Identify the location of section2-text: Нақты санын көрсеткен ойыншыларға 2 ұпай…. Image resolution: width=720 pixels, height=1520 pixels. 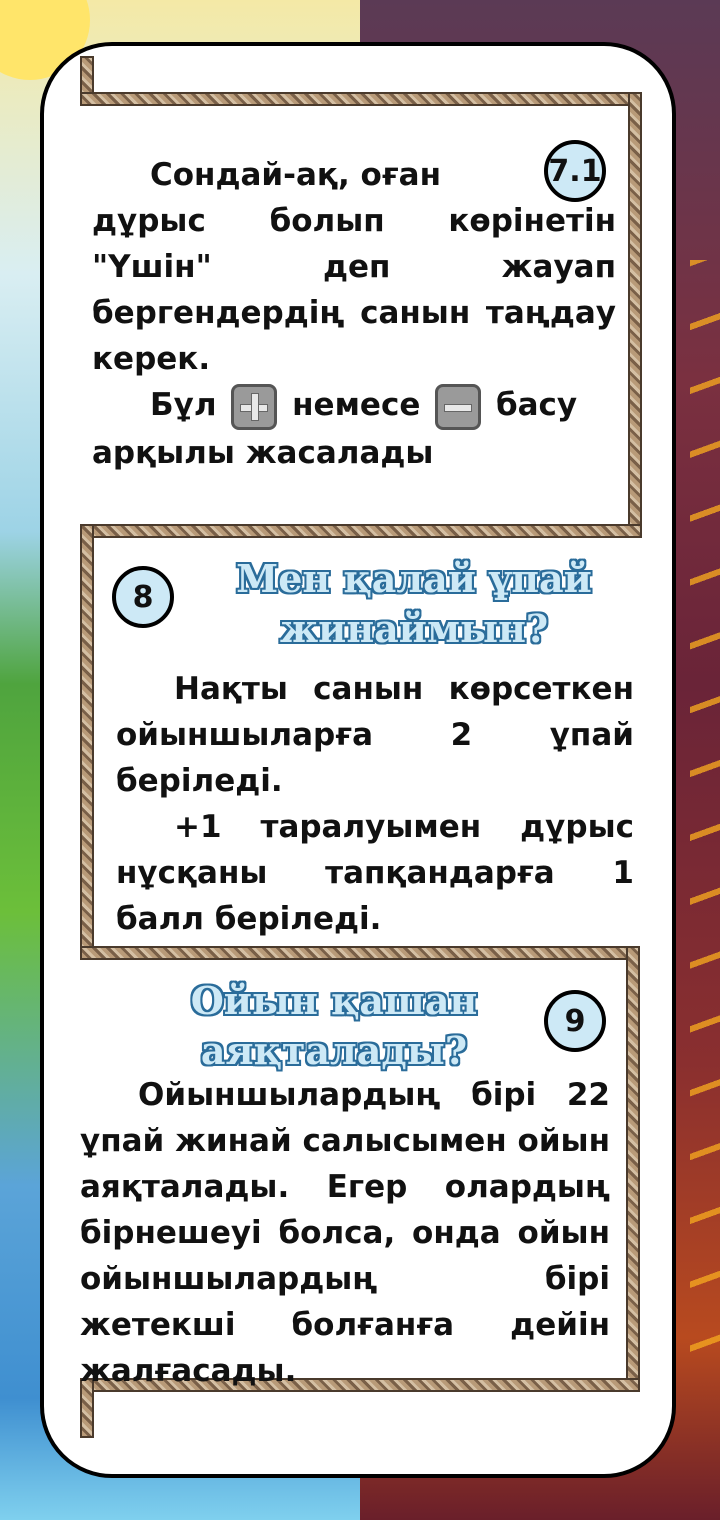
(375, 804).